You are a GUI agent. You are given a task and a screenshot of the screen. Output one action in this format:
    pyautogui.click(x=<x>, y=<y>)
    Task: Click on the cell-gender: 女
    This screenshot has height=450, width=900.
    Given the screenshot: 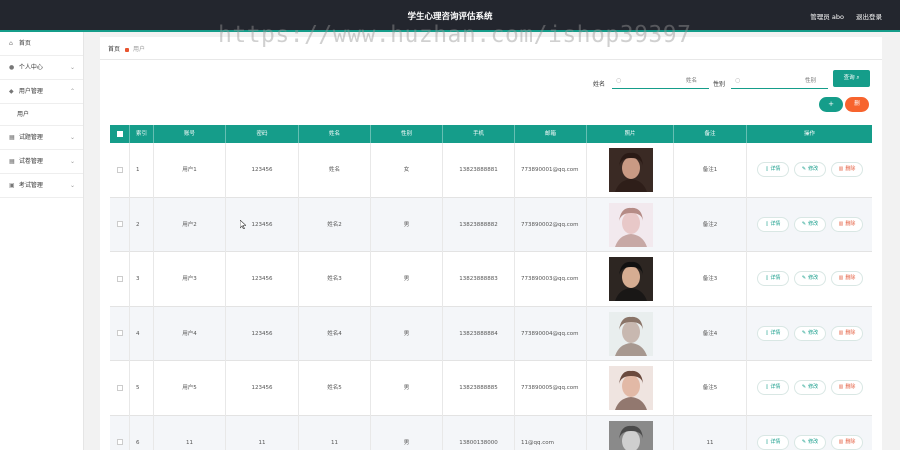 What is the action you would take?
    pyautogui.click(x=407, y=170)
    